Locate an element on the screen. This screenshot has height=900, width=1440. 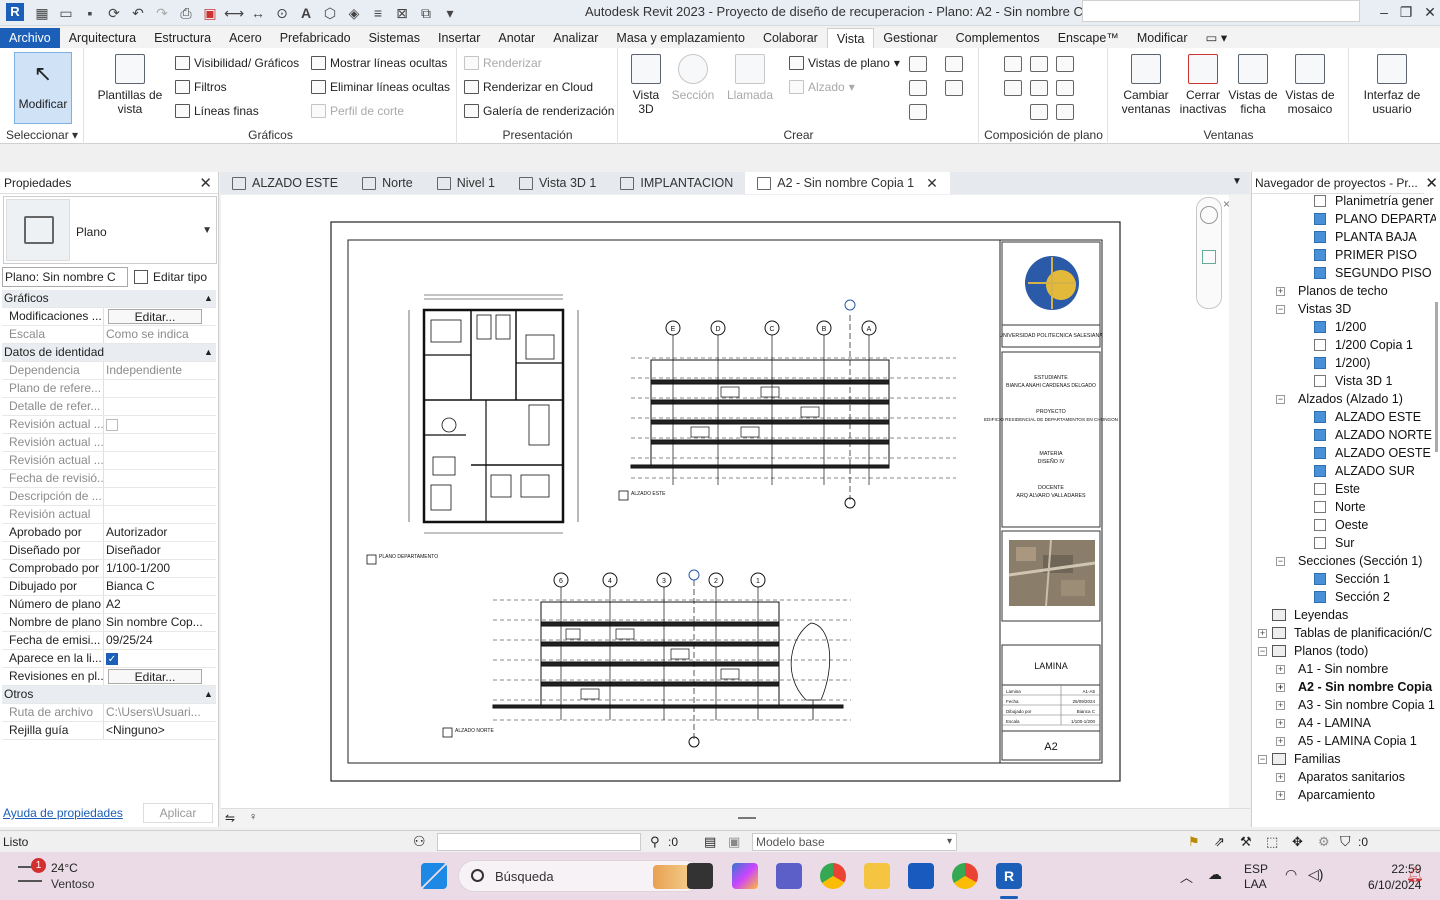
view-cube-icon: ⇋ is located at coordinates (230, 818).